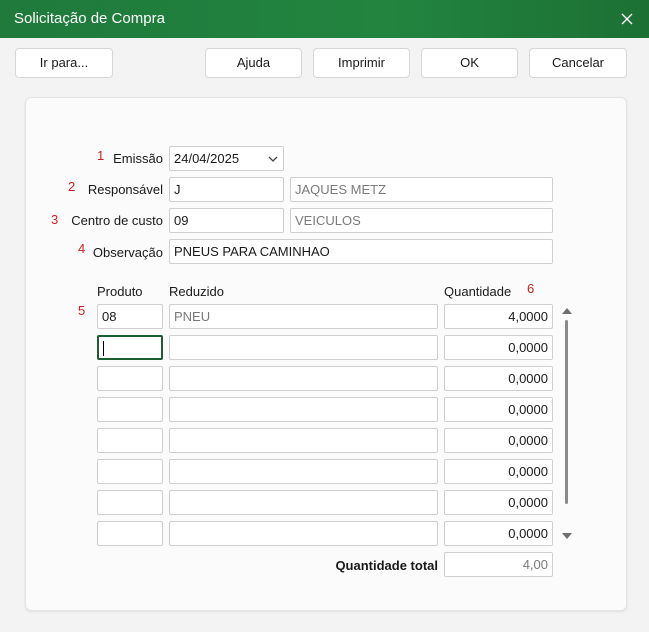 This screenshot has height=632, width=649. I want to click on observacao-input: PNEUS PARA CAMINHAO, so click(361, 251).